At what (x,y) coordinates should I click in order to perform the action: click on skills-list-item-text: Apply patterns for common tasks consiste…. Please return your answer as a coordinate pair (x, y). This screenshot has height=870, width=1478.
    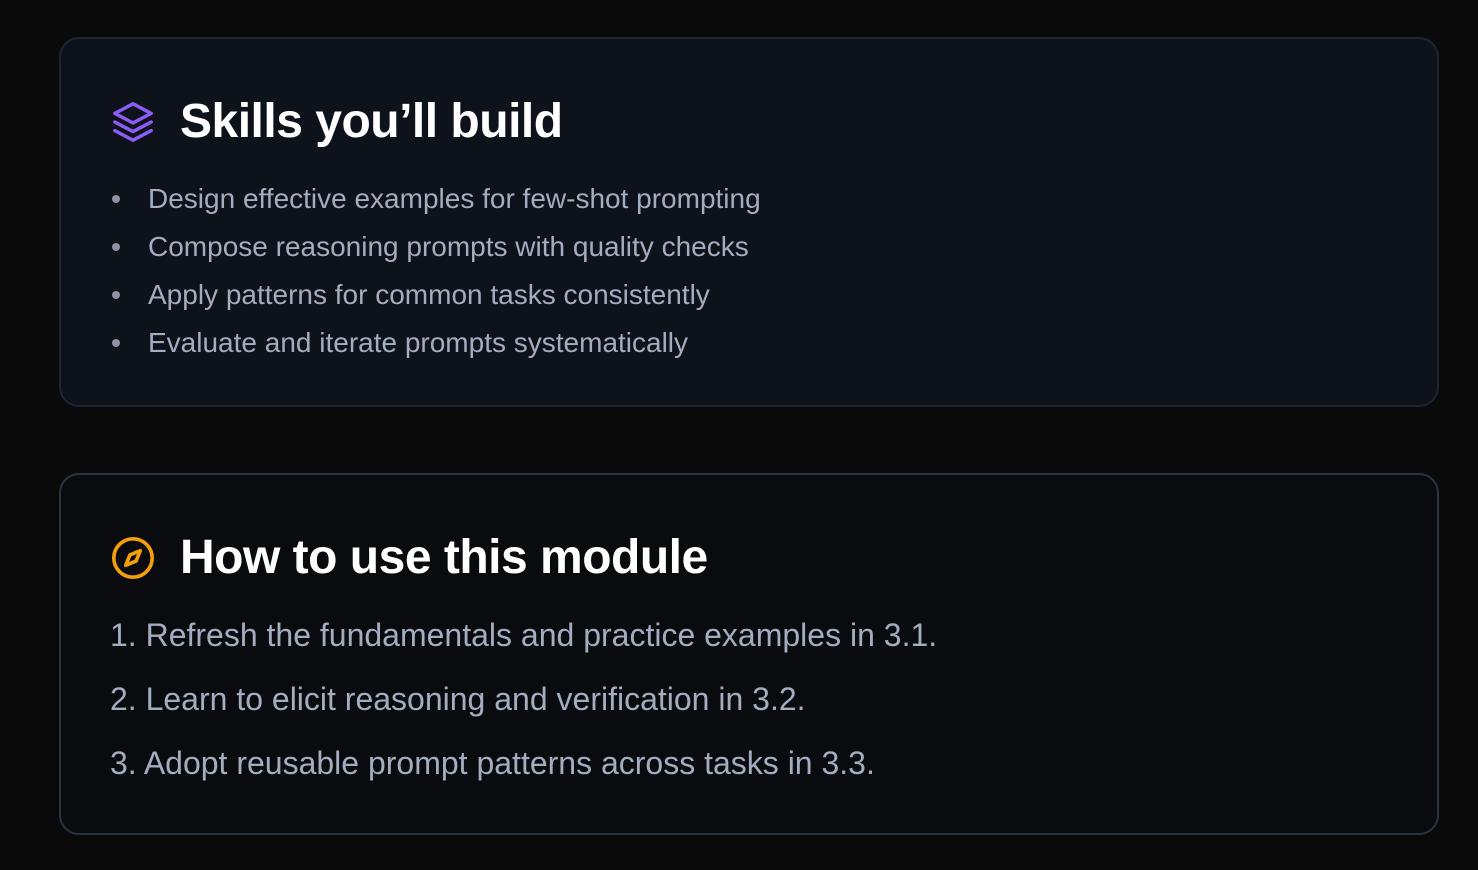
    Looking at the image, I should click on (429, 294).